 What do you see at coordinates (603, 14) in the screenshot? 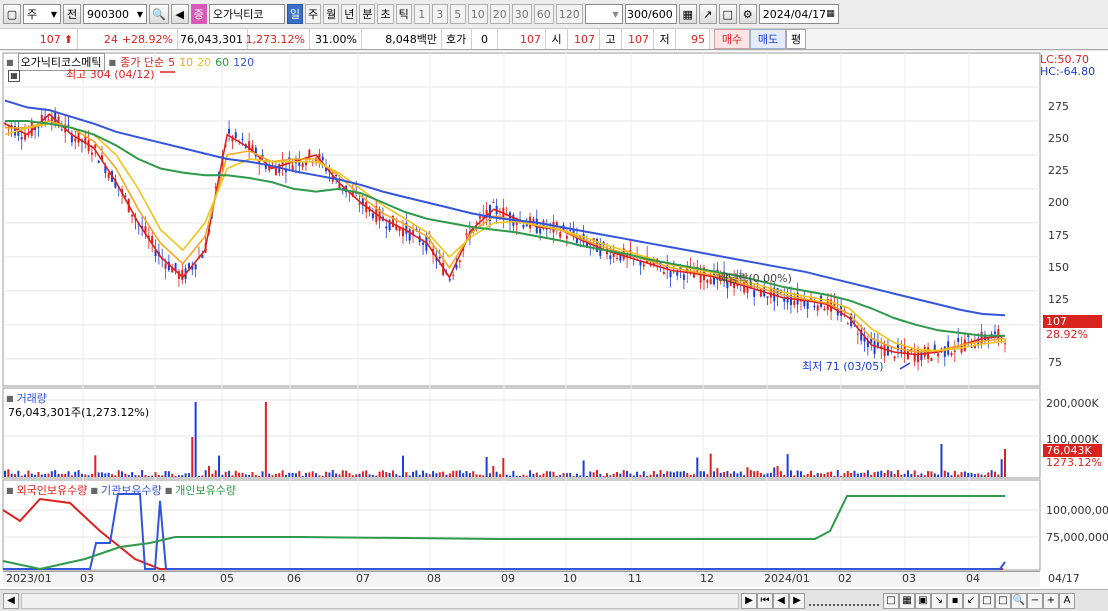
I see `custom-interval-select: ▼` at bounding box center [603, 14].